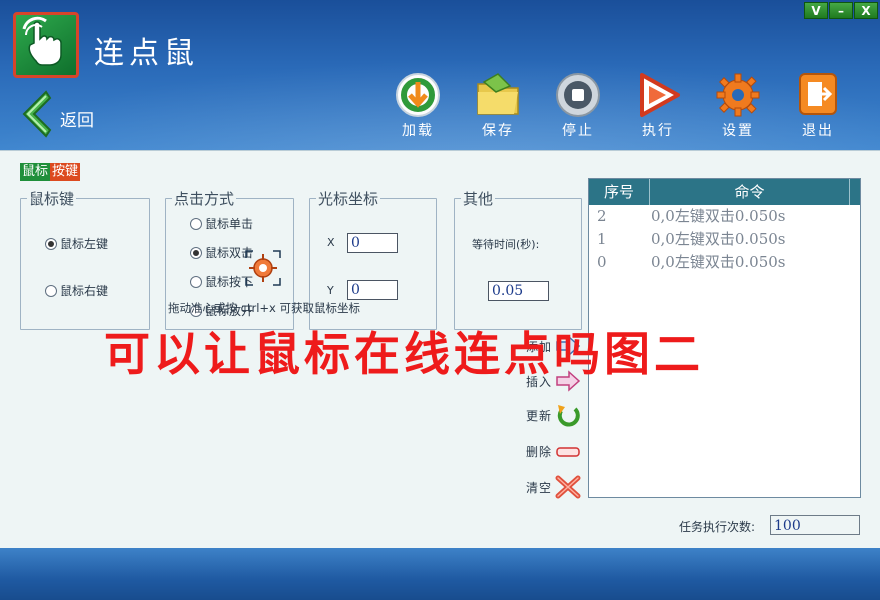 This screenshot has width=880, height=600. What do you see at coordinates (478, 199) in the screenshot?
I see `other-legend: 其他` at bounding box center [478, 199].